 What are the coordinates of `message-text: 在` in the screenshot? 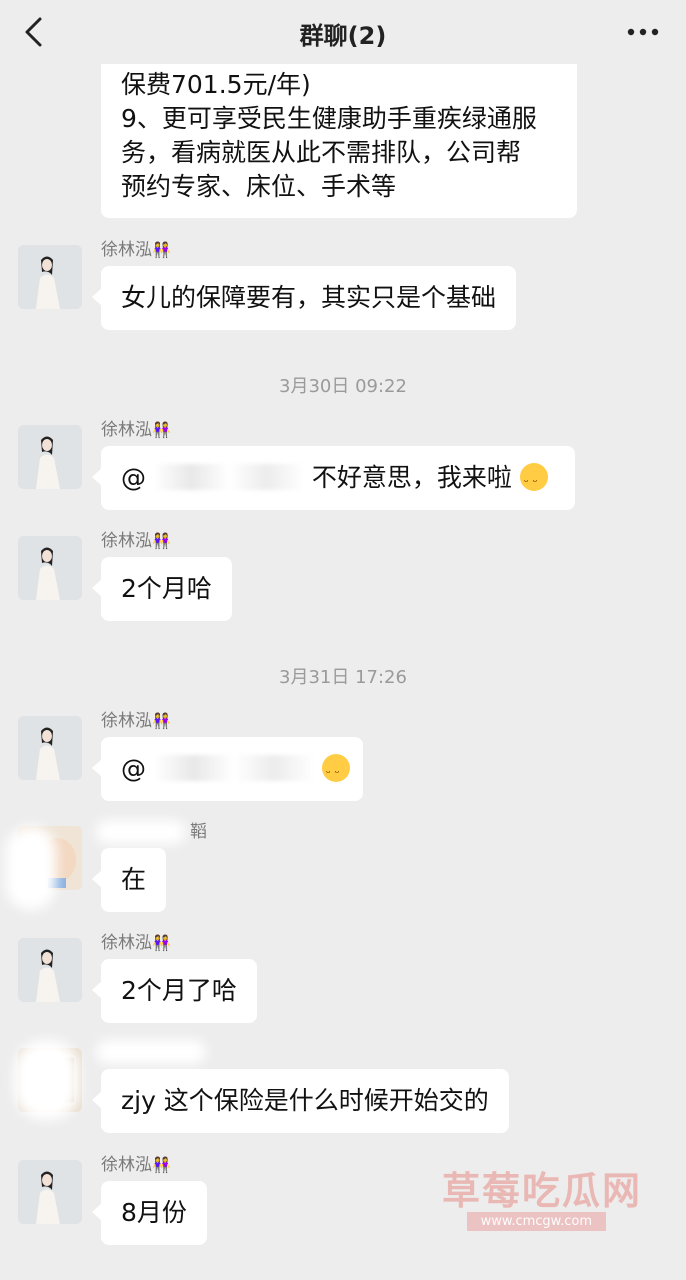 It's located at (134, 879).